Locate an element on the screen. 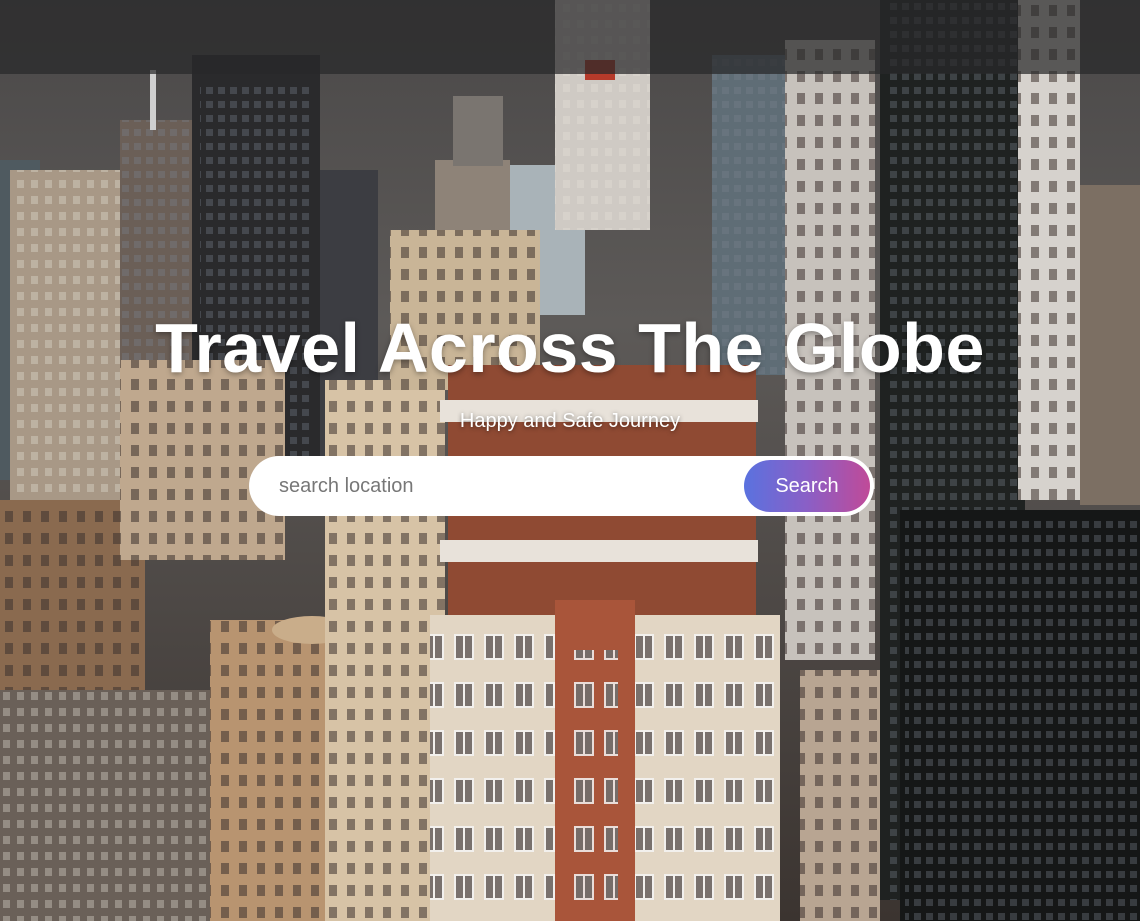  hero-subtitle: Happy and Safe Journey is located at coordinates (570, 421).